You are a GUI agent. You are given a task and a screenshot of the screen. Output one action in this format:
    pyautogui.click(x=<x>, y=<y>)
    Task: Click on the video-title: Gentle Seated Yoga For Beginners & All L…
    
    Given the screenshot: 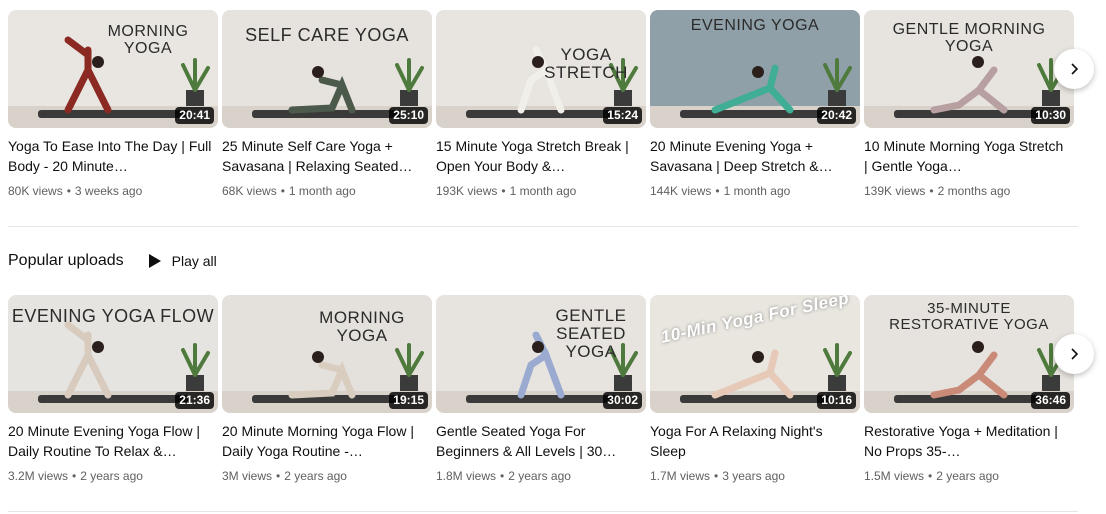 What is the action you would take?
    pyautogui.click(x=541, y=441)
    